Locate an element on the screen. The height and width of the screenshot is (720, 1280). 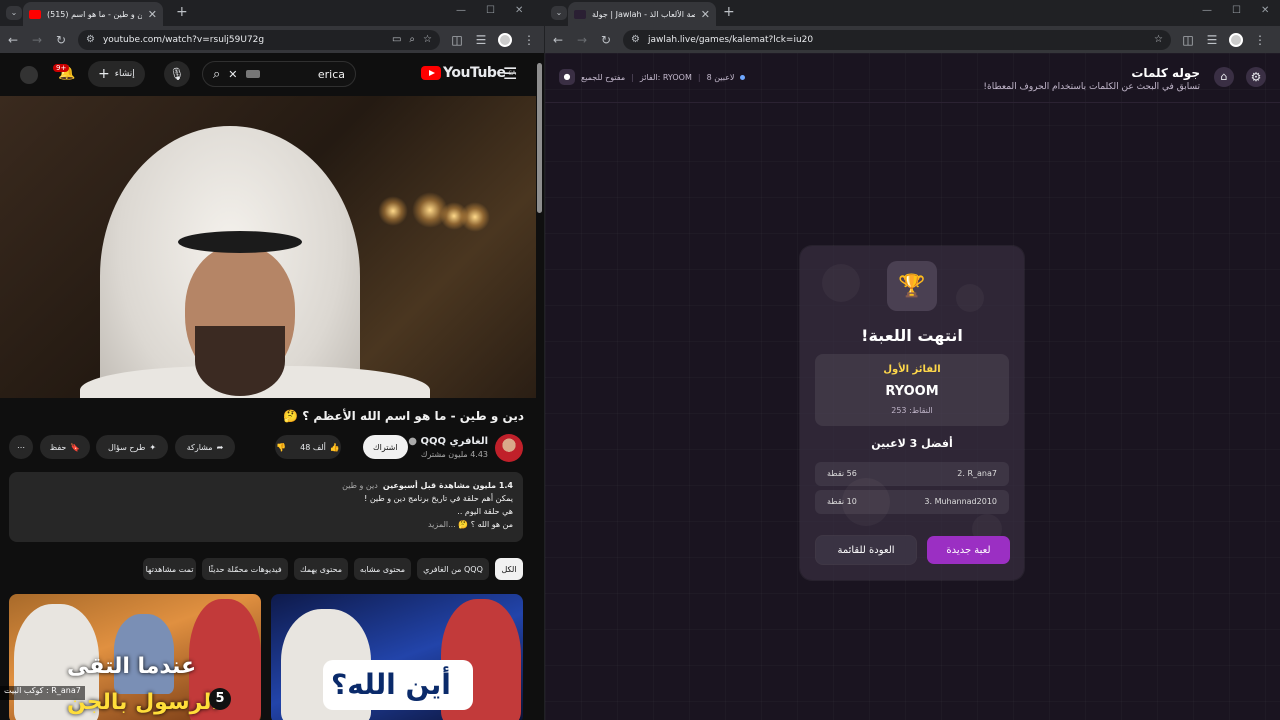
address-bar: ⚙ jawlah.live/games/kalemat?lck=iu20 ☆ is located at coordinates (897, 39).